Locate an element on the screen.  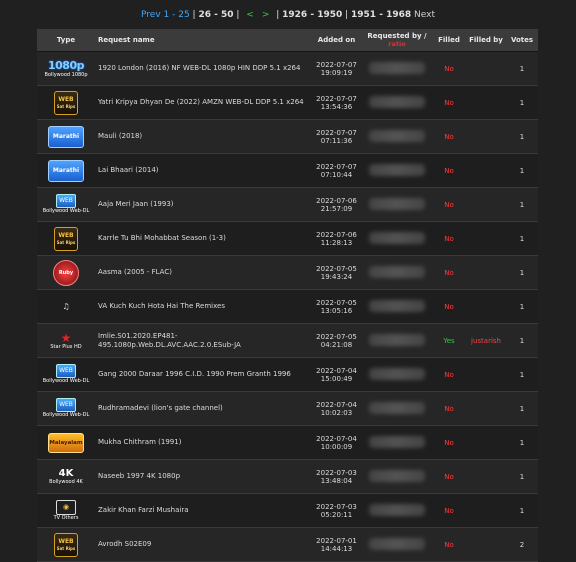
next-arrow-icon: > is located at coordinates (266, 15).